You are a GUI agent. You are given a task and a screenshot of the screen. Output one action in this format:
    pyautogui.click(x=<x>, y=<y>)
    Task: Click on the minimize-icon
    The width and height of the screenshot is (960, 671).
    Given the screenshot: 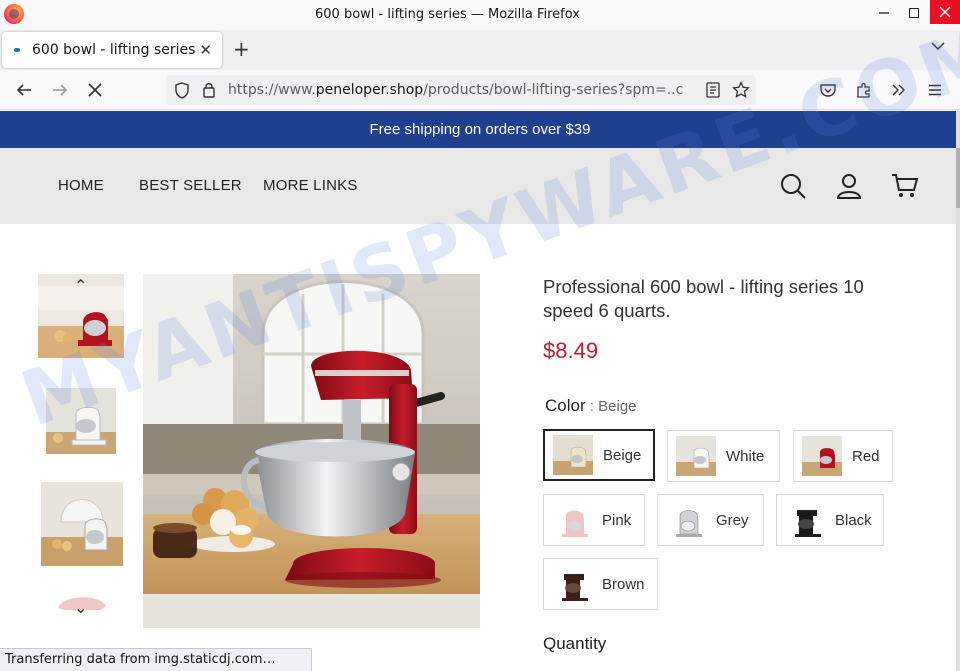 What is the action you would take?
    pyautogui.click(x=884, y=13)
    